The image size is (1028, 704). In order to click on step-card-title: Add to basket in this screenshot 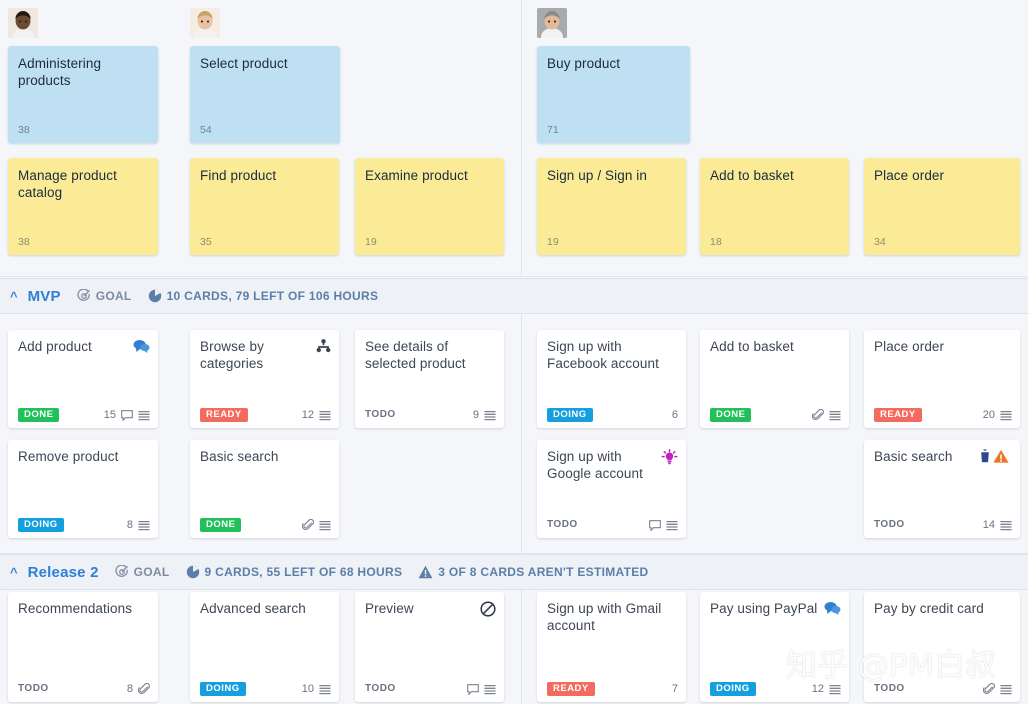, I will do `click(752, 175)`.